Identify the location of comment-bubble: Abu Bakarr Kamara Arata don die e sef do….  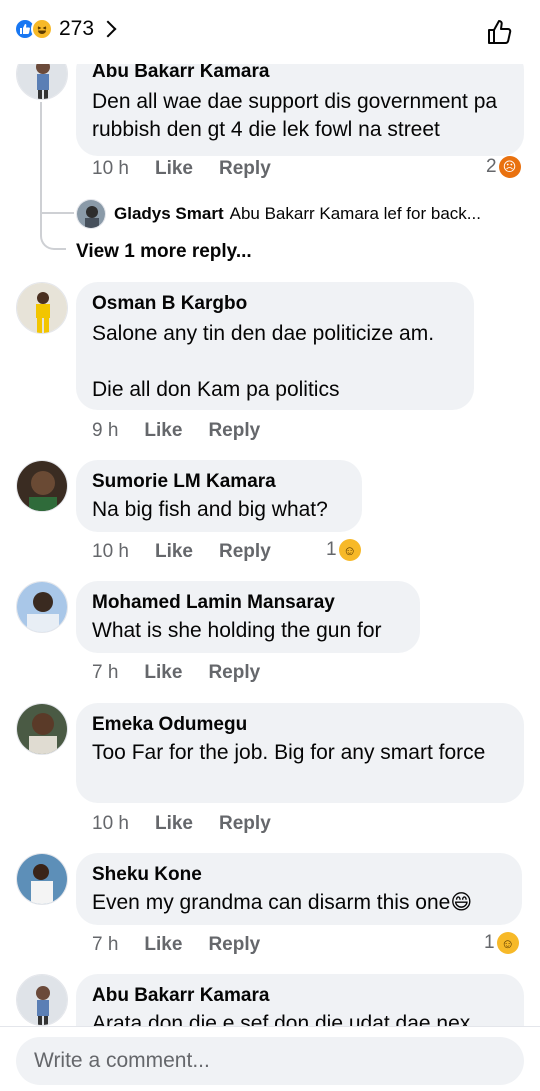
(300, 1000).